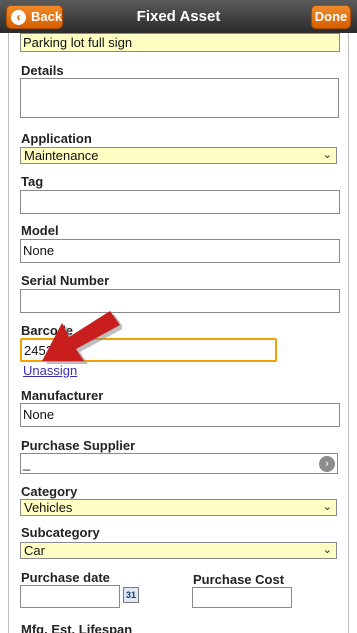 The height and width of the screenshot is (633, 357). Describe the element at coordinates (131, 595) in the screenshot. I see `calendar-icon: 31` at that location.